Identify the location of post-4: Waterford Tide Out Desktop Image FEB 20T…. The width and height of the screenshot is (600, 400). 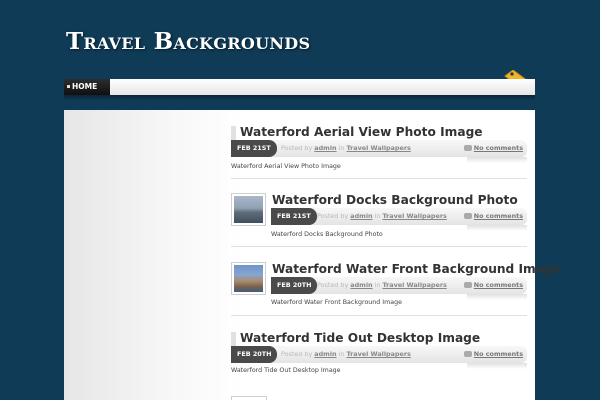
(379, 356).